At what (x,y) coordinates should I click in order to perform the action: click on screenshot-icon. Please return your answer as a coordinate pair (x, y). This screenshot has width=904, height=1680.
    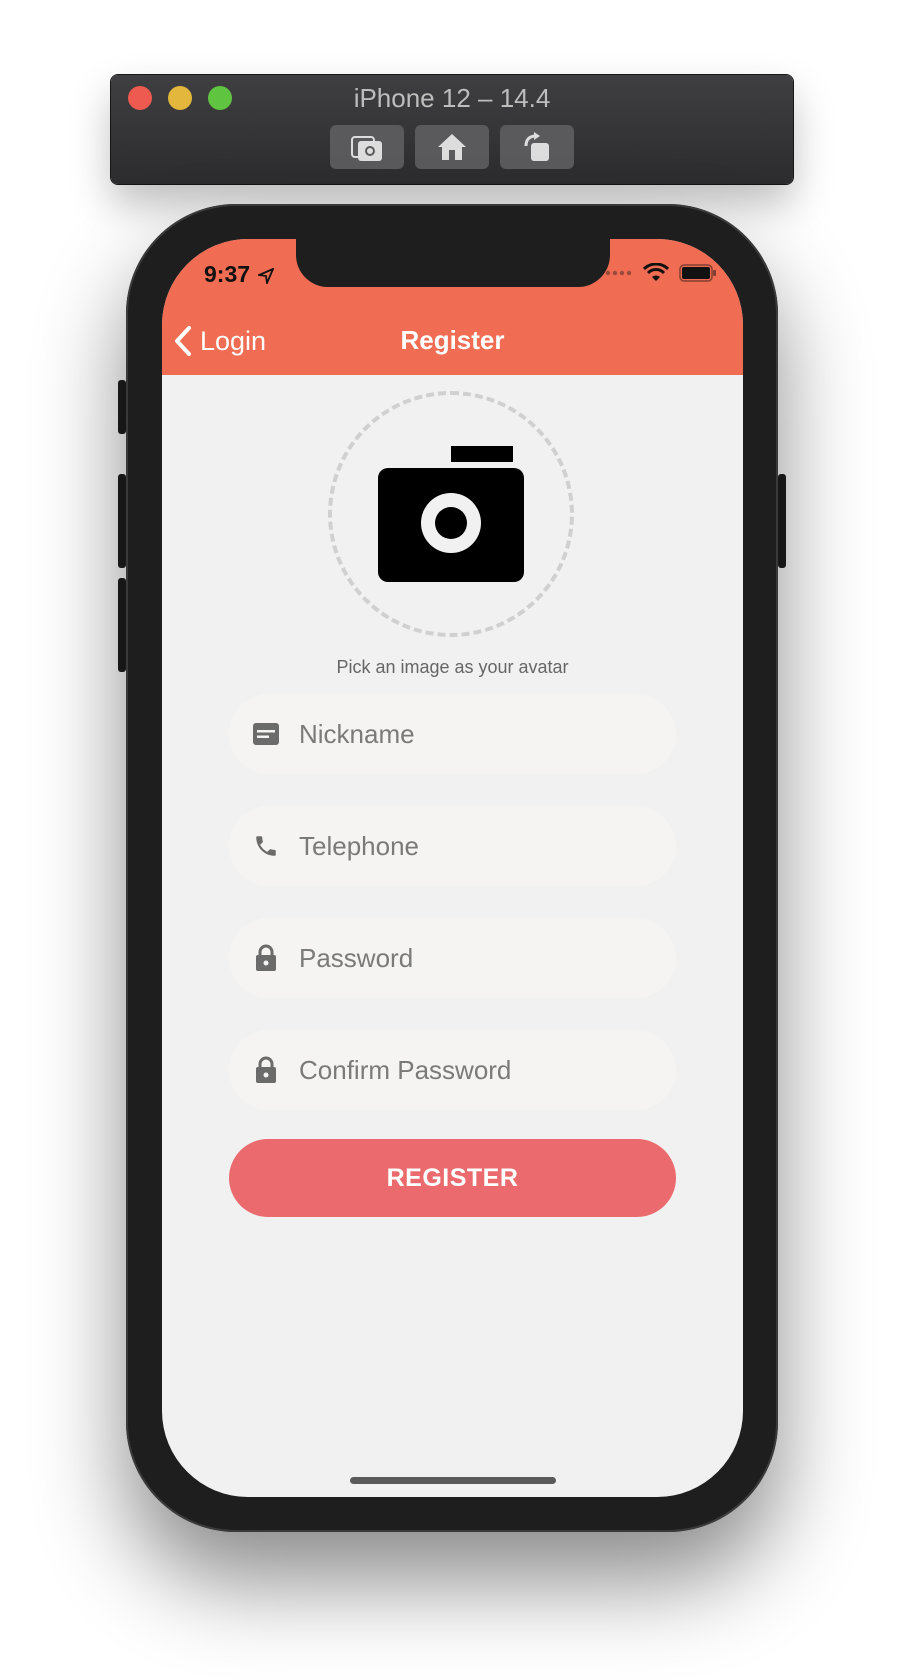
    Looking at the image, I should click on (366, 148).